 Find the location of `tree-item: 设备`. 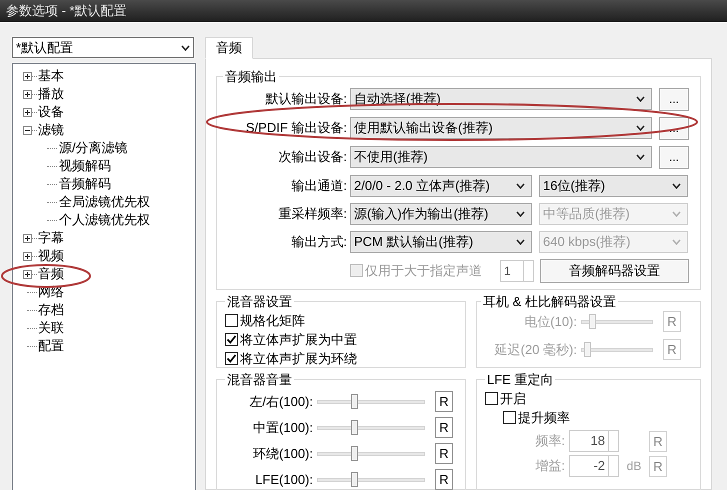

tree-item: 设备 is located at coordinates (51, 112).